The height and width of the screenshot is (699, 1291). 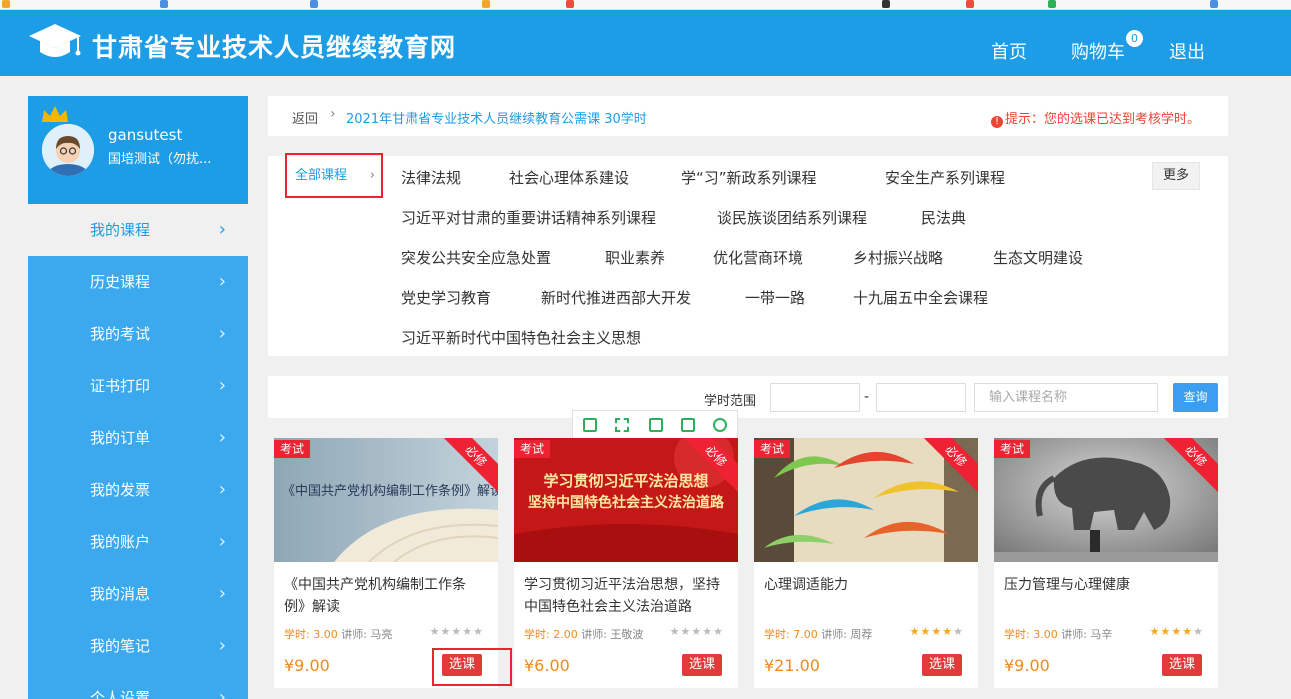 I want to click on category-item: 职业素养, so click(x=635, y=257).